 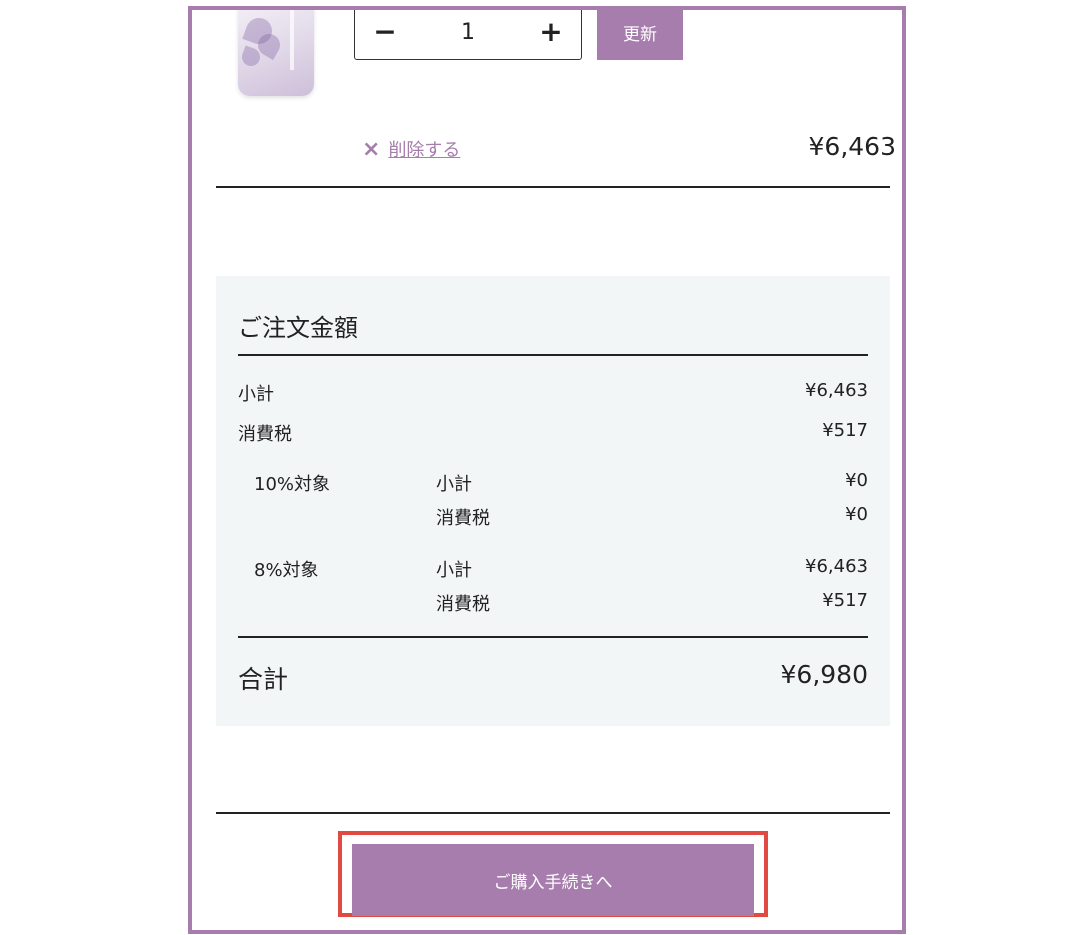 What do you see at coordinates (856, 480) in the screenshot?
I see `breakdown-subtotal-value: ¥0` at bounding box center [856, 480].